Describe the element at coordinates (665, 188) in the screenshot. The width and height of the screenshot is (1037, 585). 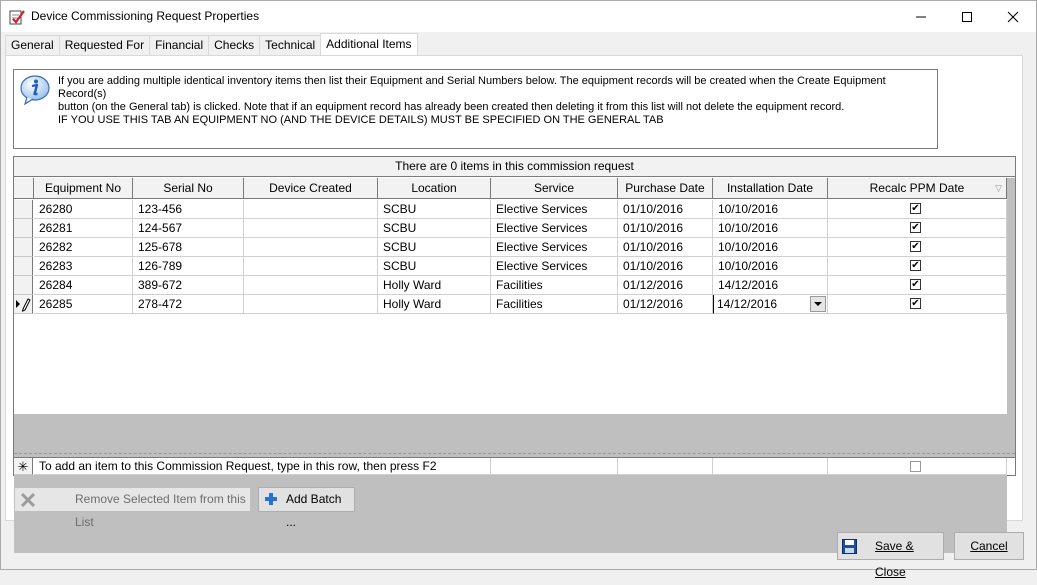
I see `col-header-purchase-date: Purchase Date` at that location.